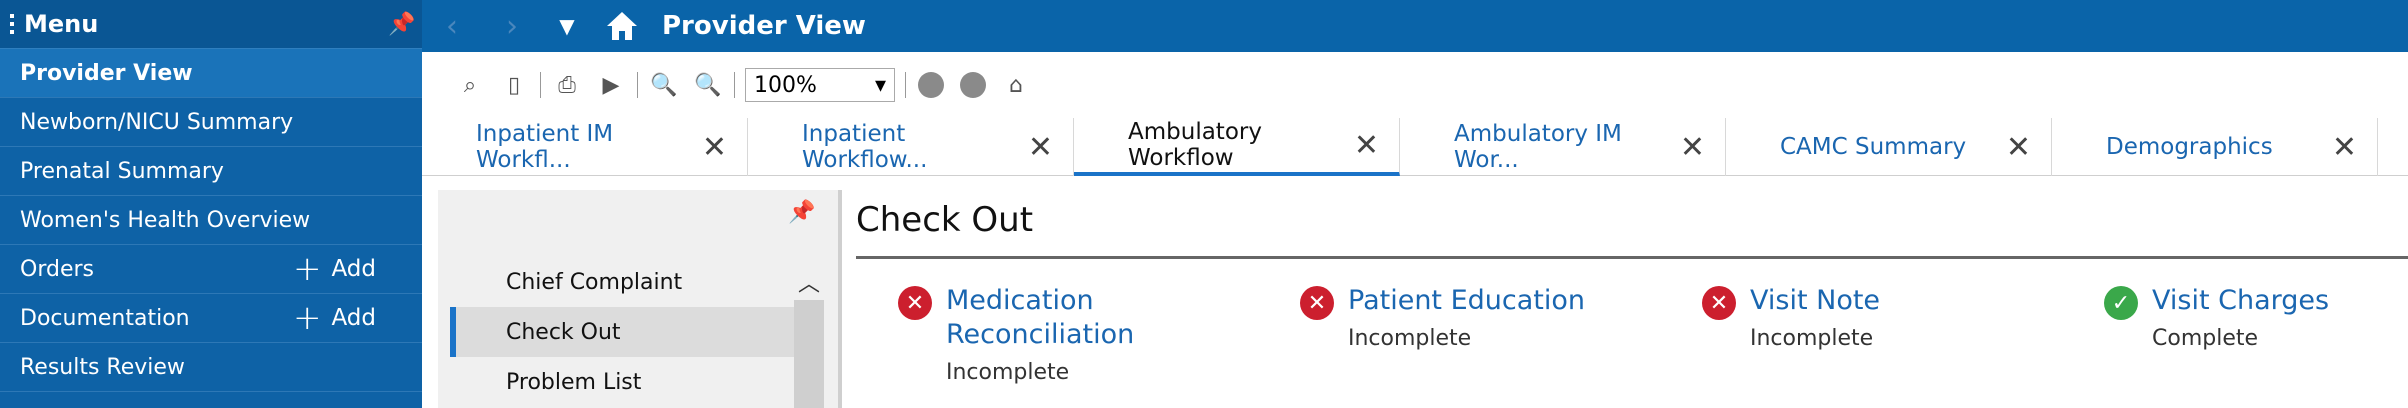 Image resolution: width=2408 pixels, height=408 pixels. What do you see at coordinates (211, 73) in the screenshot?
I see `sidebar-item-provider-view: Provider View` at bounding box center [211, 73].